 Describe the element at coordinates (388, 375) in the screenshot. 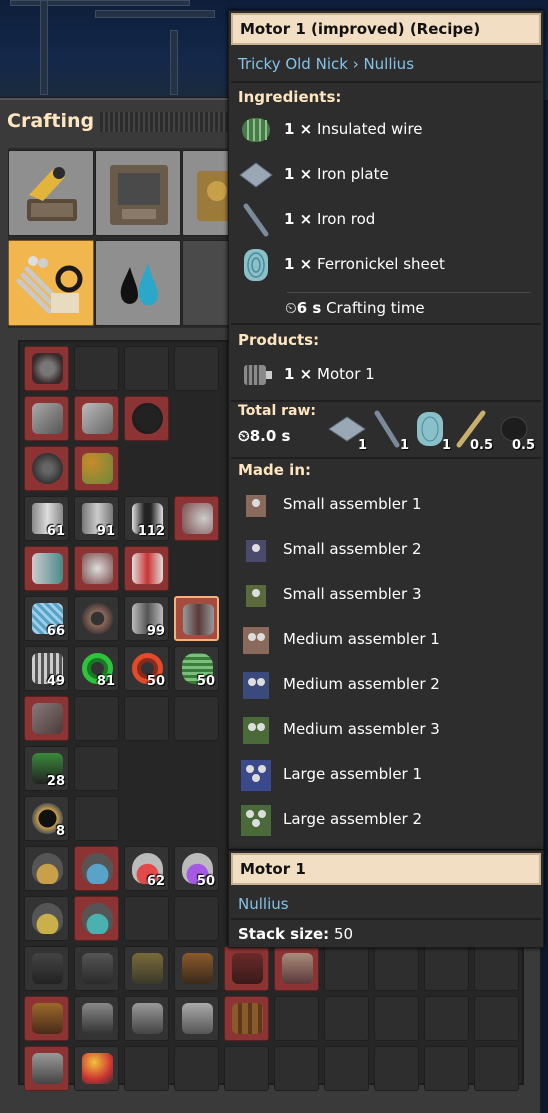

I see `product-row: 1 × Motor 1` at that location.